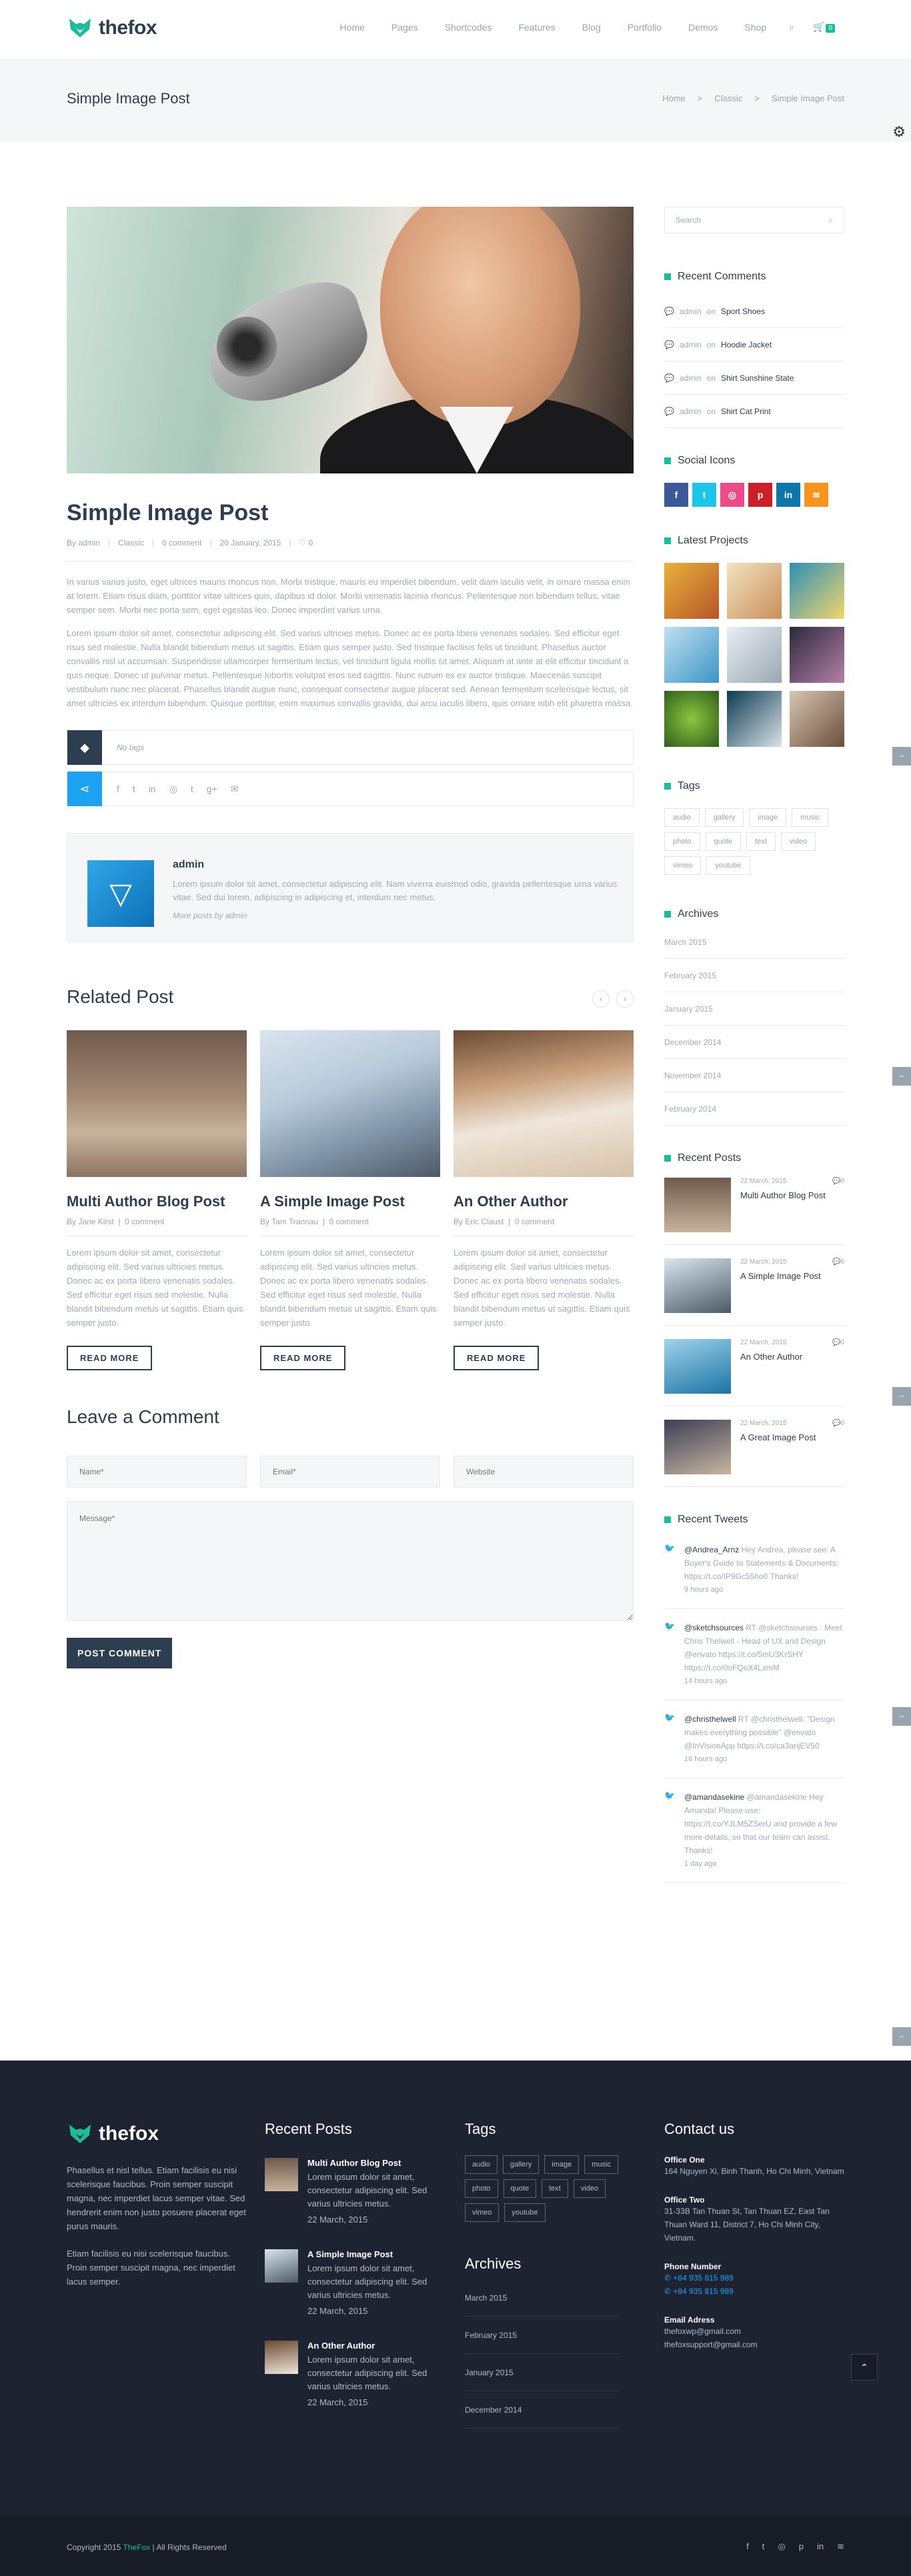  Describe the element at coordinates (120, 1653) in the screenshot. I see `post-comment-button: POST COMMENT` at that location.